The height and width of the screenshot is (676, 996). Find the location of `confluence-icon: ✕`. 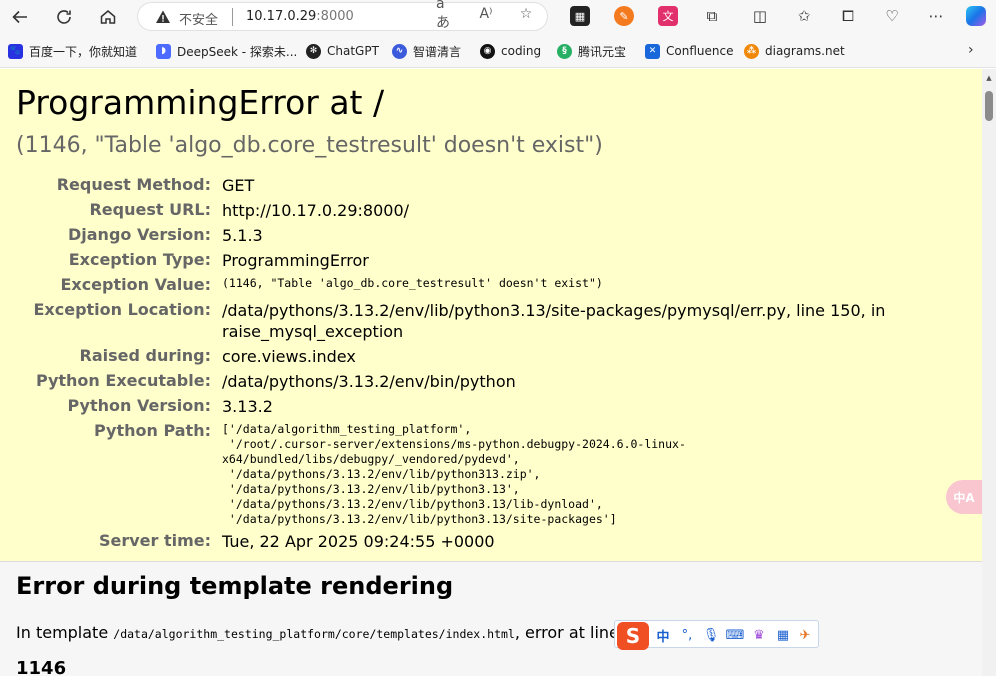

confluence-icon: ✕ is located at coordinates (652, 51).